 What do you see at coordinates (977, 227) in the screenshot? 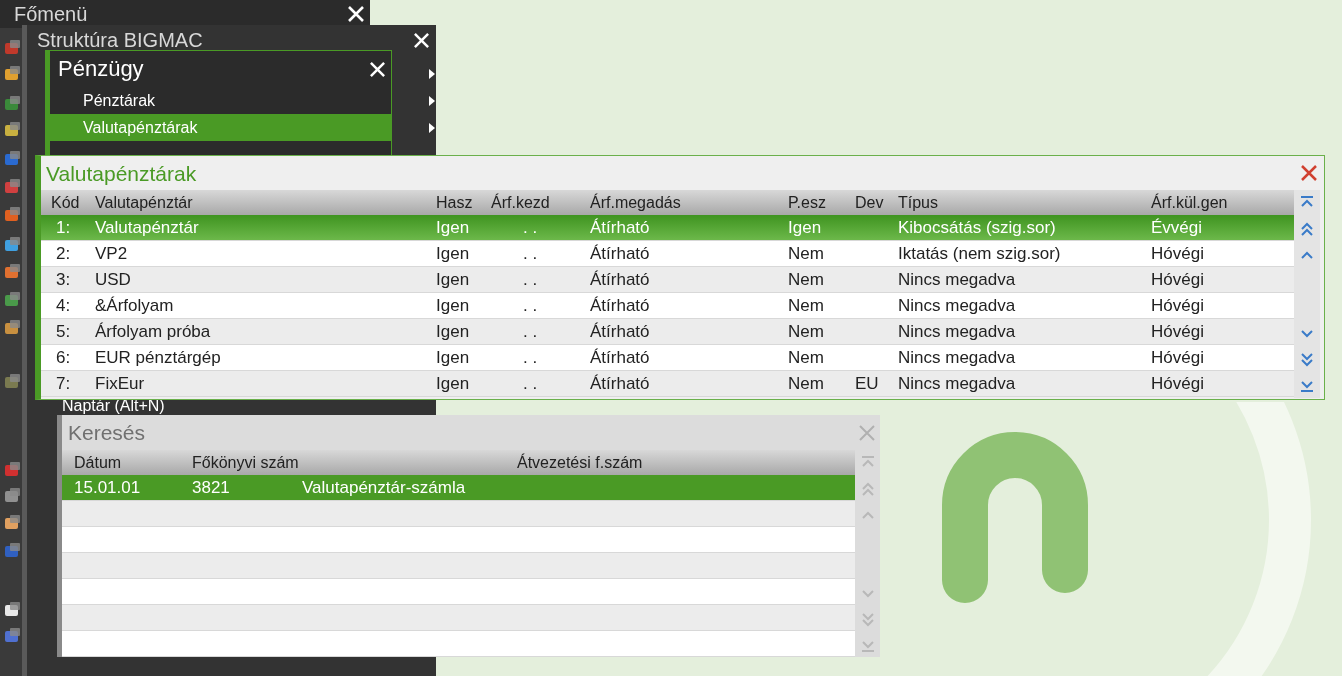
I see `table-cell: Kibocsátás (szig.sor)` at bounding box center [977, 227].